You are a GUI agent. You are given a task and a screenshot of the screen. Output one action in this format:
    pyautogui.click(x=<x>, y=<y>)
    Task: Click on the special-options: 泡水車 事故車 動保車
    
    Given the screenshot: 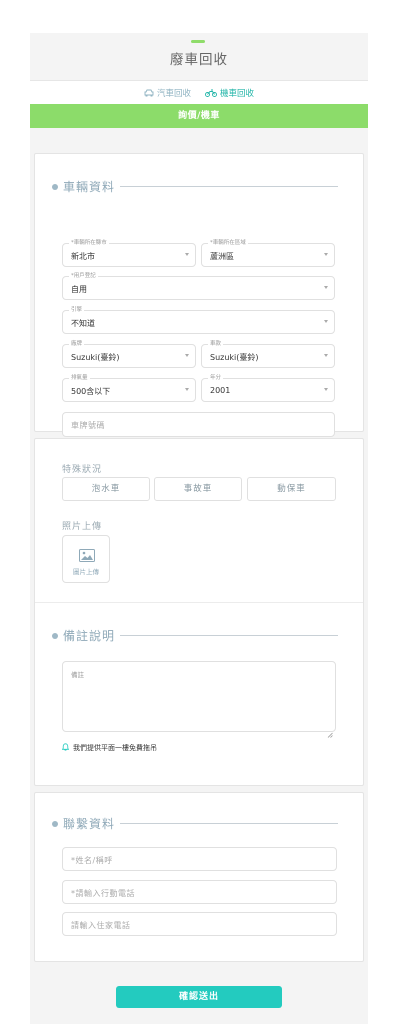 What is the action you would take?
    pyautogui.click(x=199, y=489)
    